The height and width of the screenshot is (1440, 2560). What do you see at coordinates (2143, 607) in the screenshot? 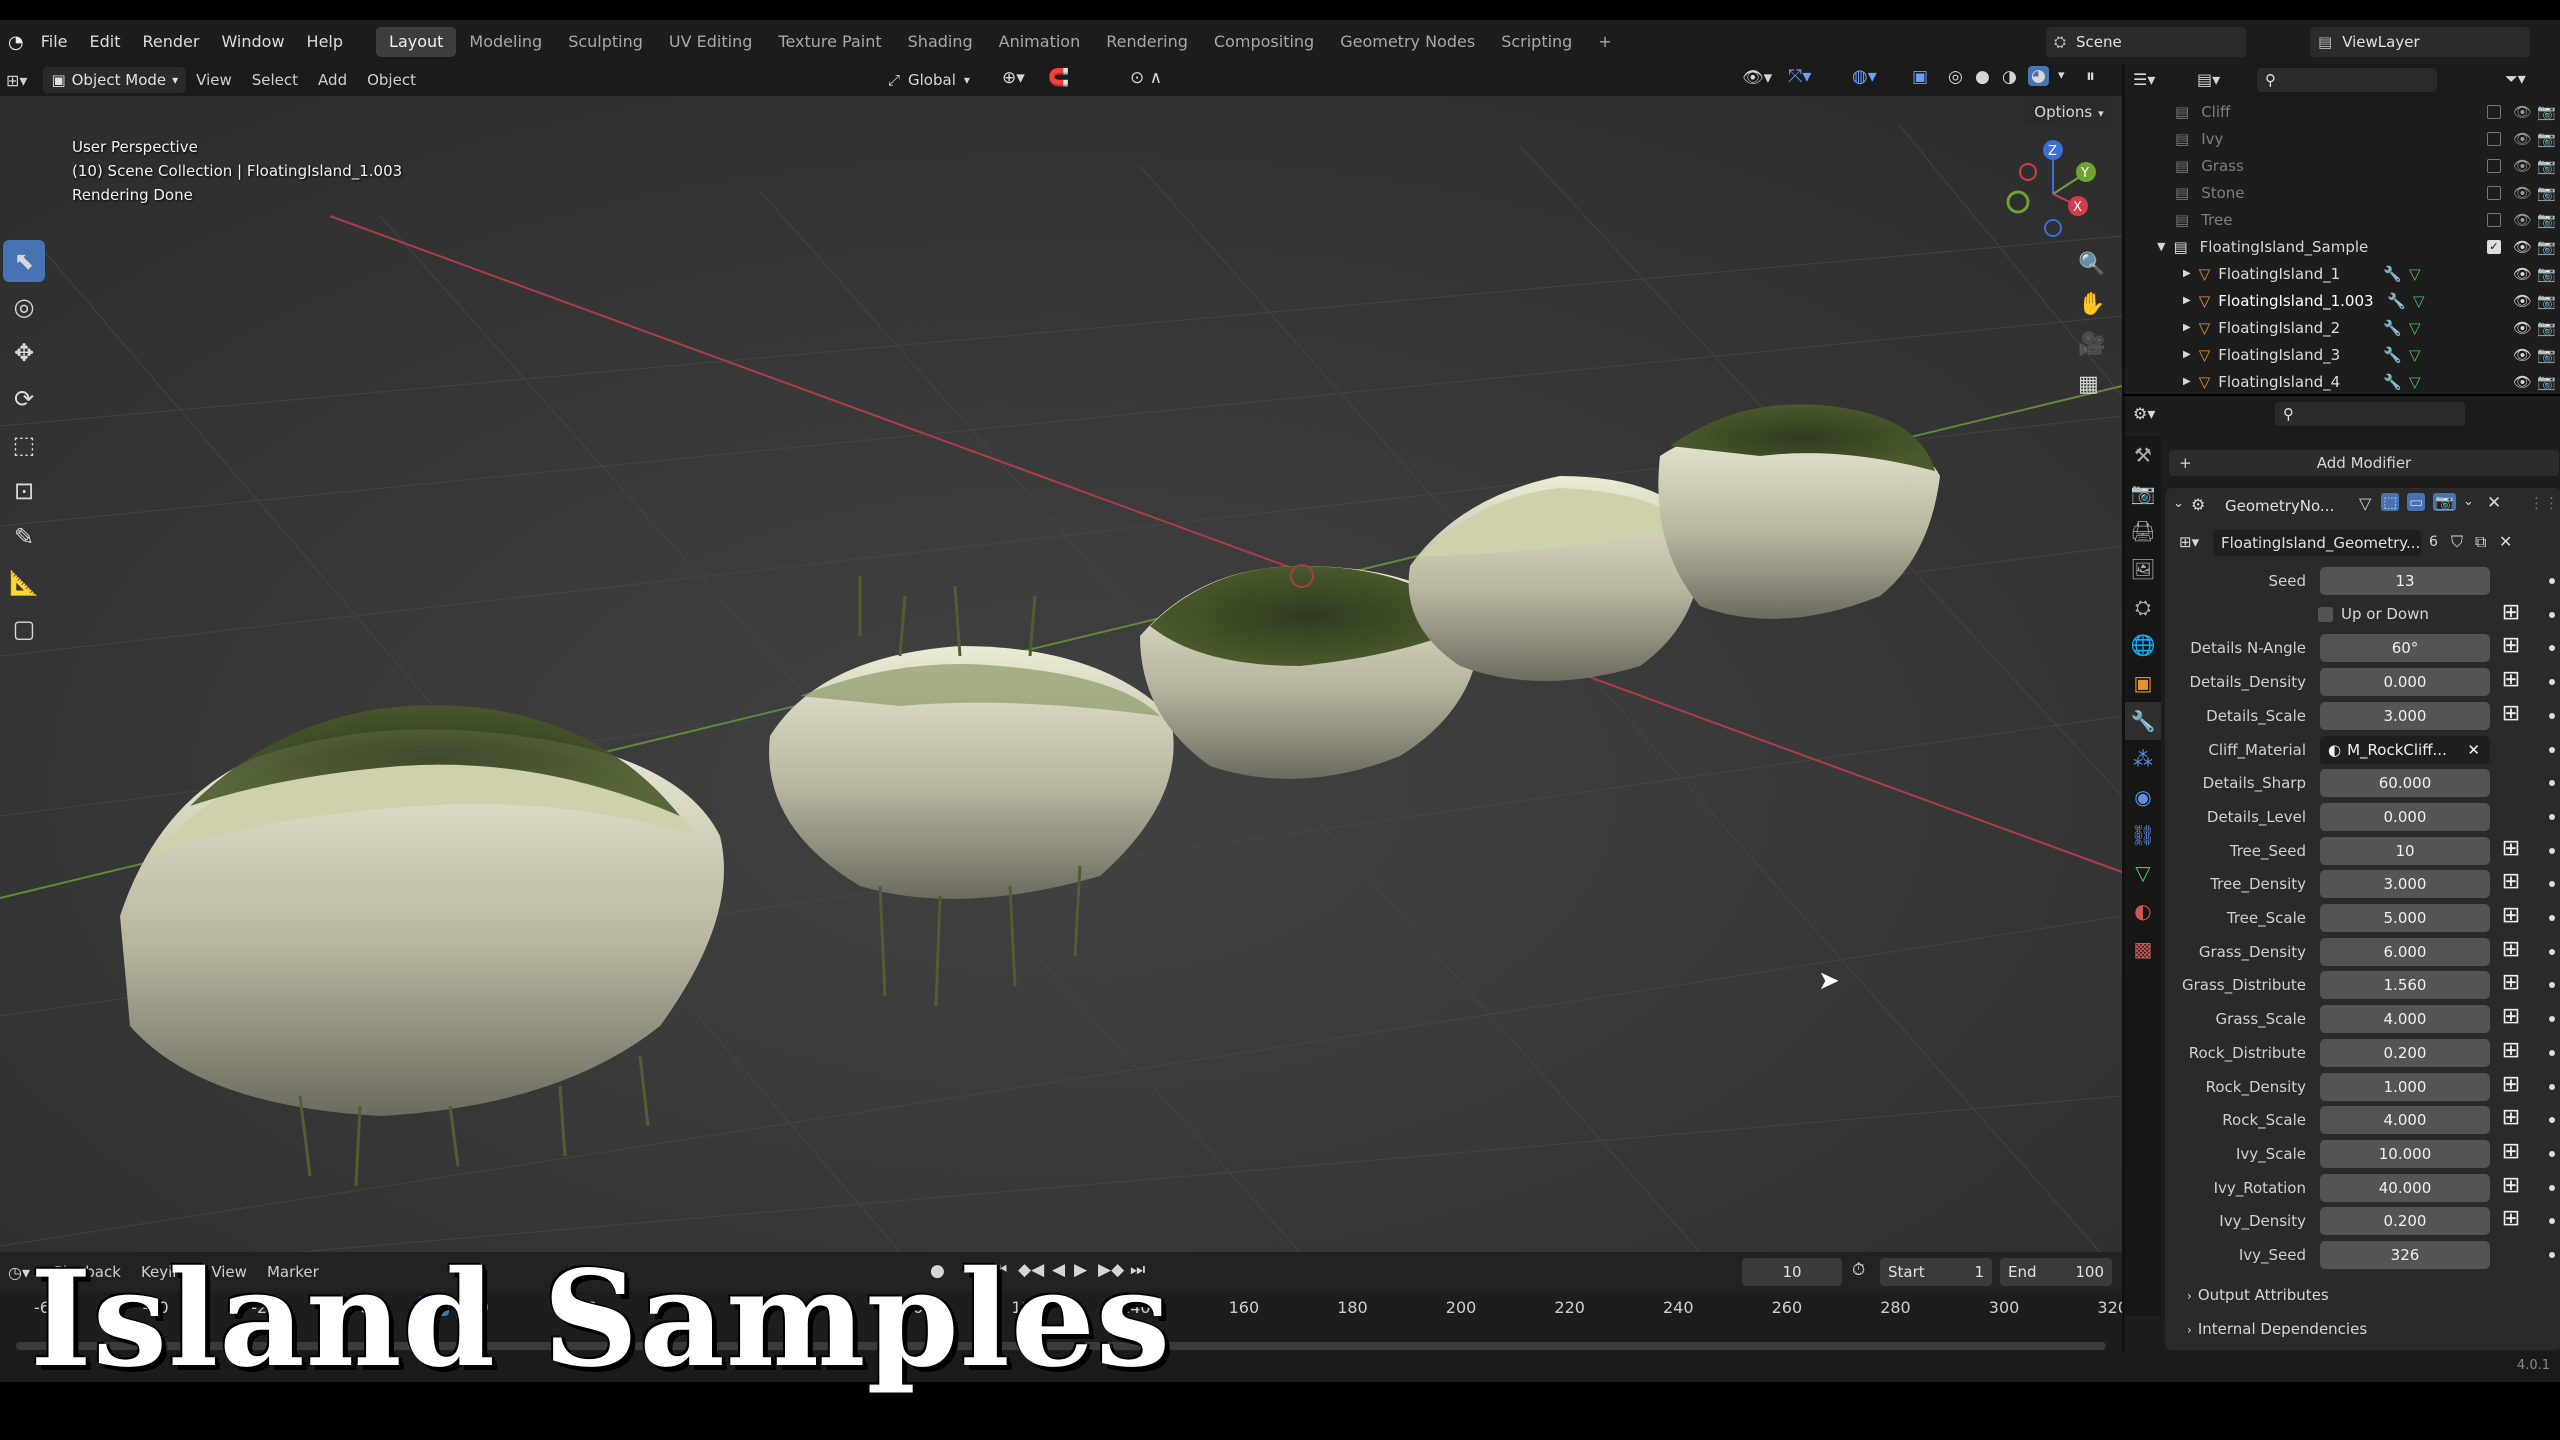
I see `scene-tab-icon: ⛭` at bounding box center [2143, 607].